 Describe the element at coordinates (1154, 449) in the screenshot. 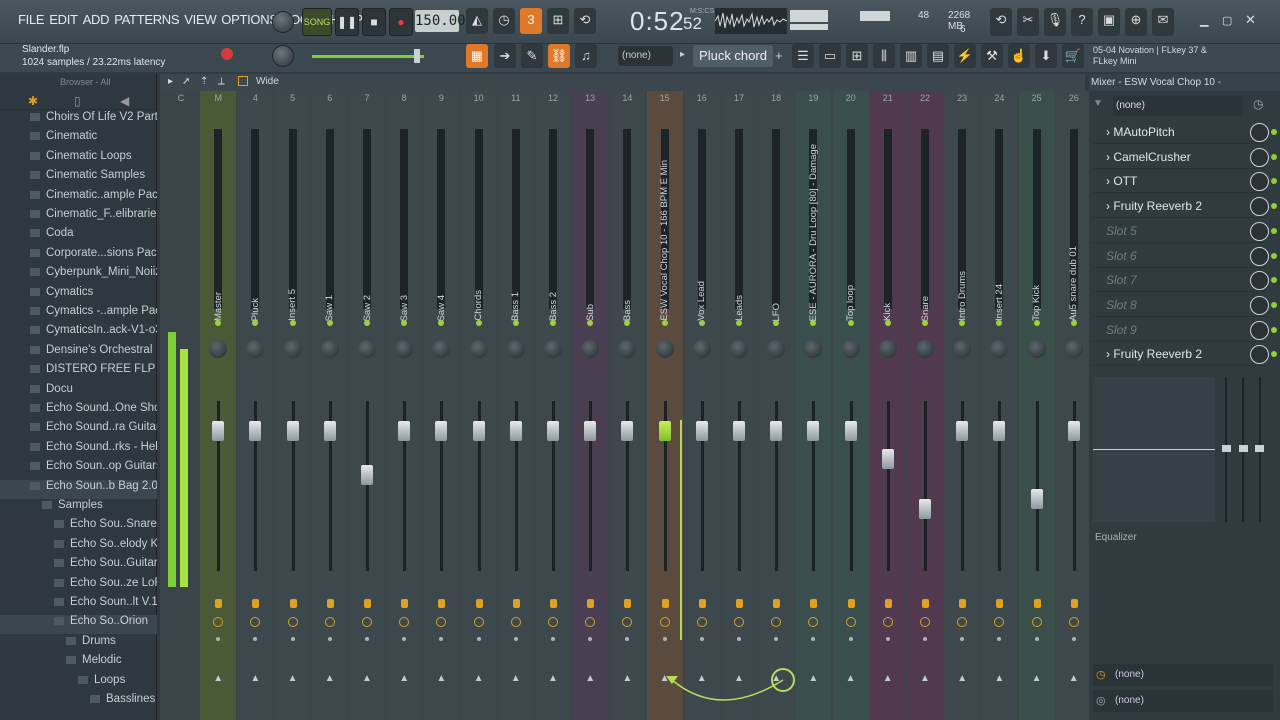

I see `equalizer-display` at that location.